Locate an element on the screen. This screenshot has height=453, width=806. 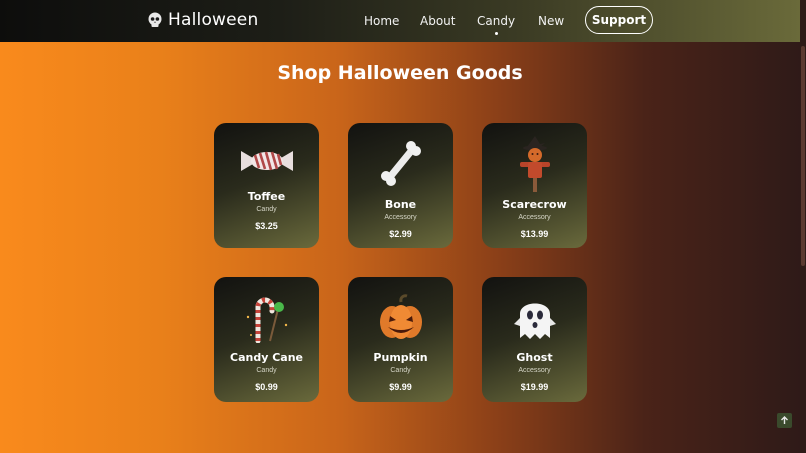
logo-text: Halloween is located at coordinates (213, 20).